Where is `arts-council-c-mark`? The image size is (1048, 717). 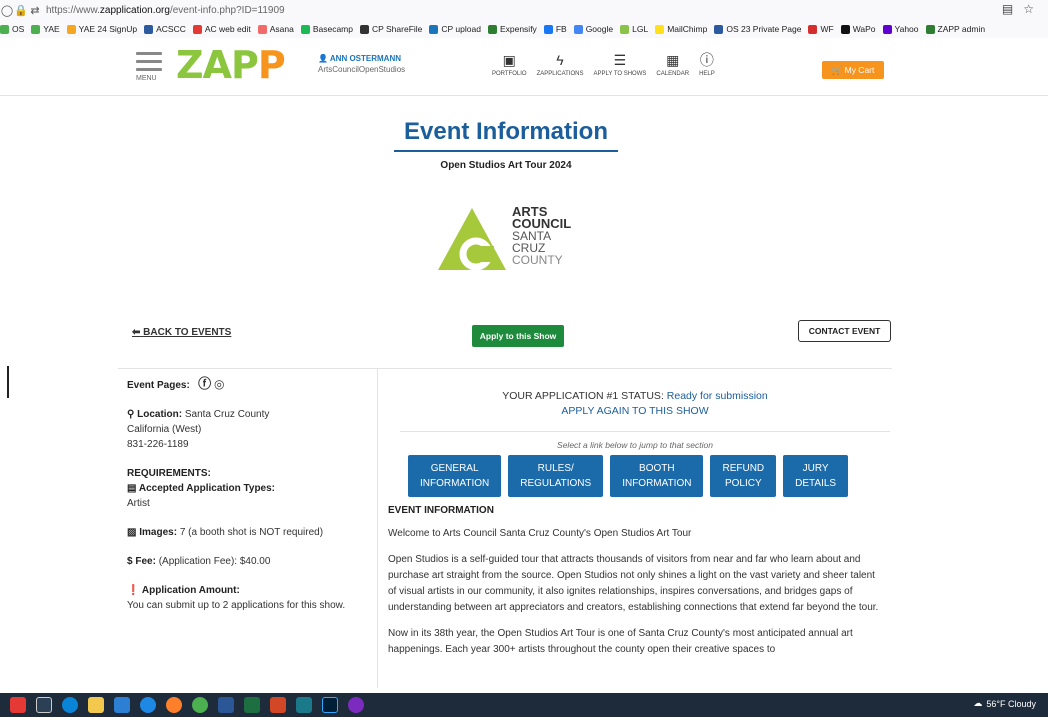
arts-council-c-mark is located at coordinates (472, 239).